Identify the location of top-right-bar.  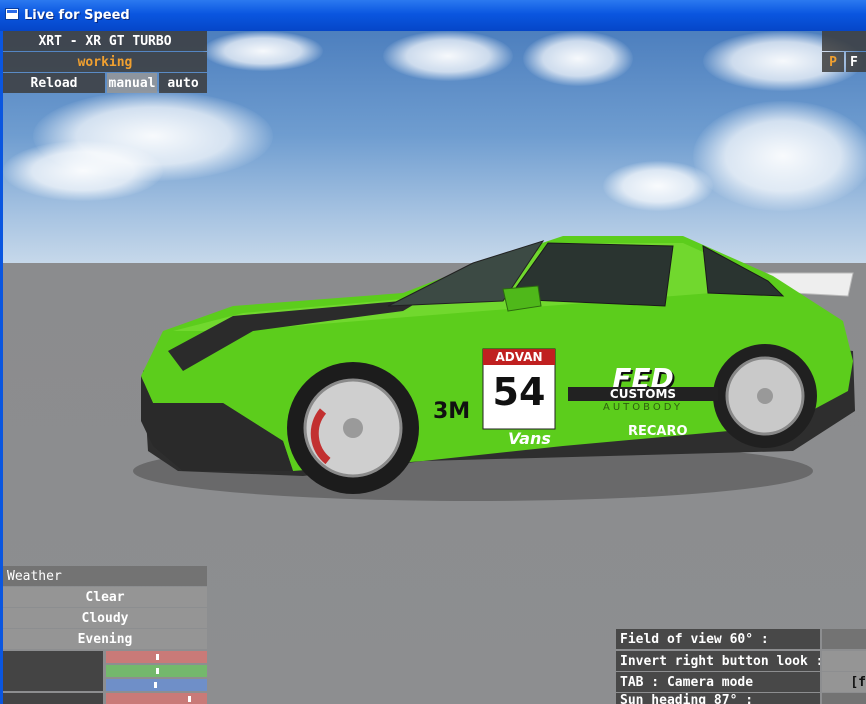
(844, 41).